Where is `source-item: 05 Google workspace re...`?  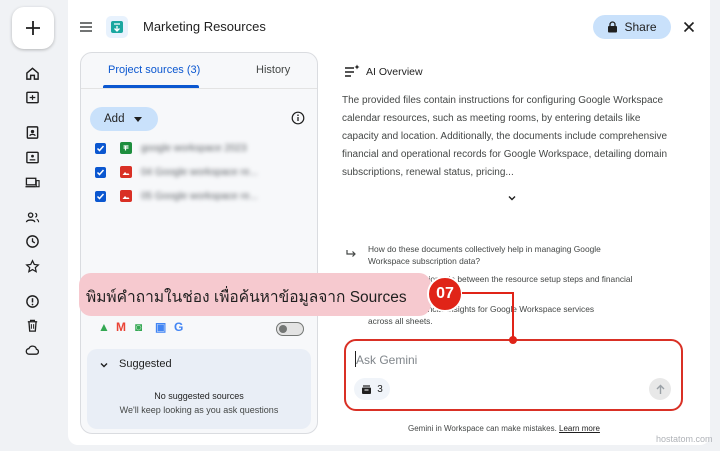
source-item: 05 Google workspace re... is located at coordinates (200, 196).